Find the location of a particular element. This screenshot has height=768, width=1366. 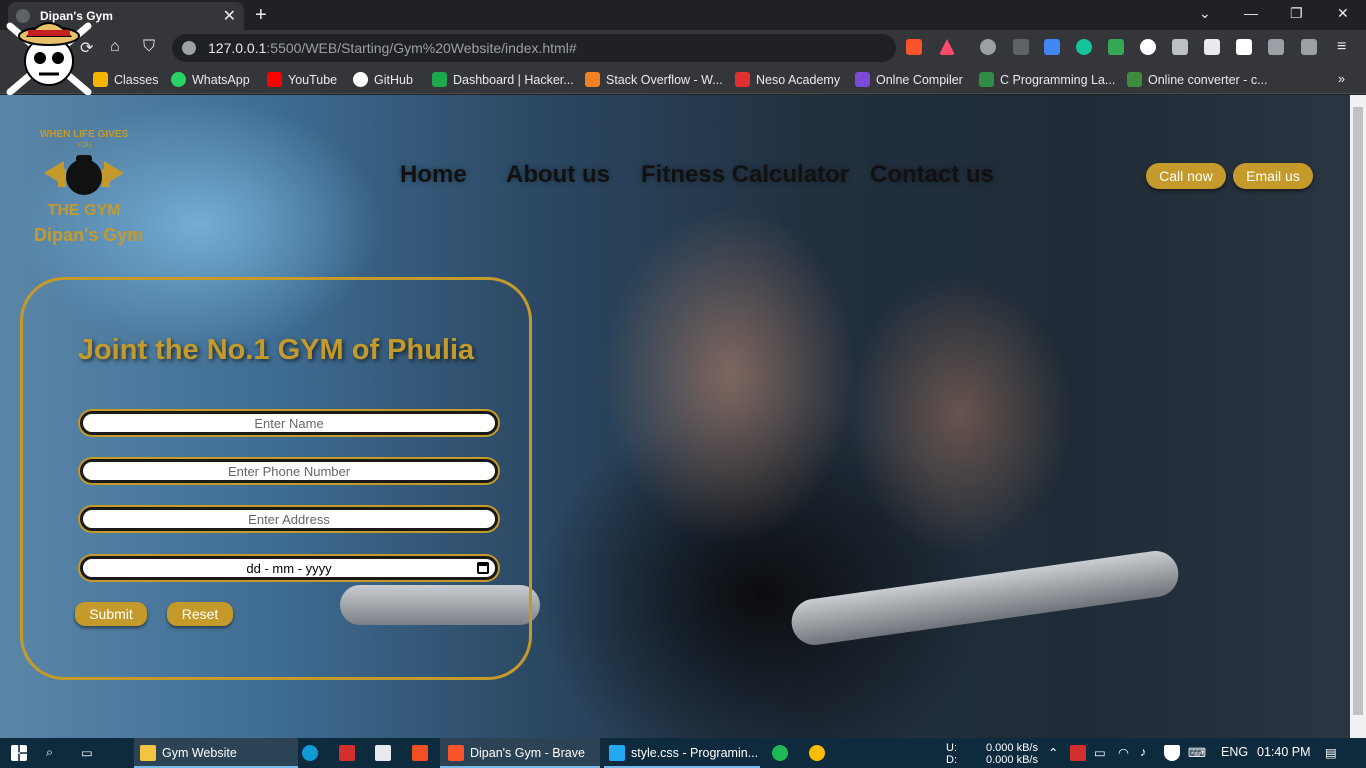

github-icon is located at coordinates (360, 79).